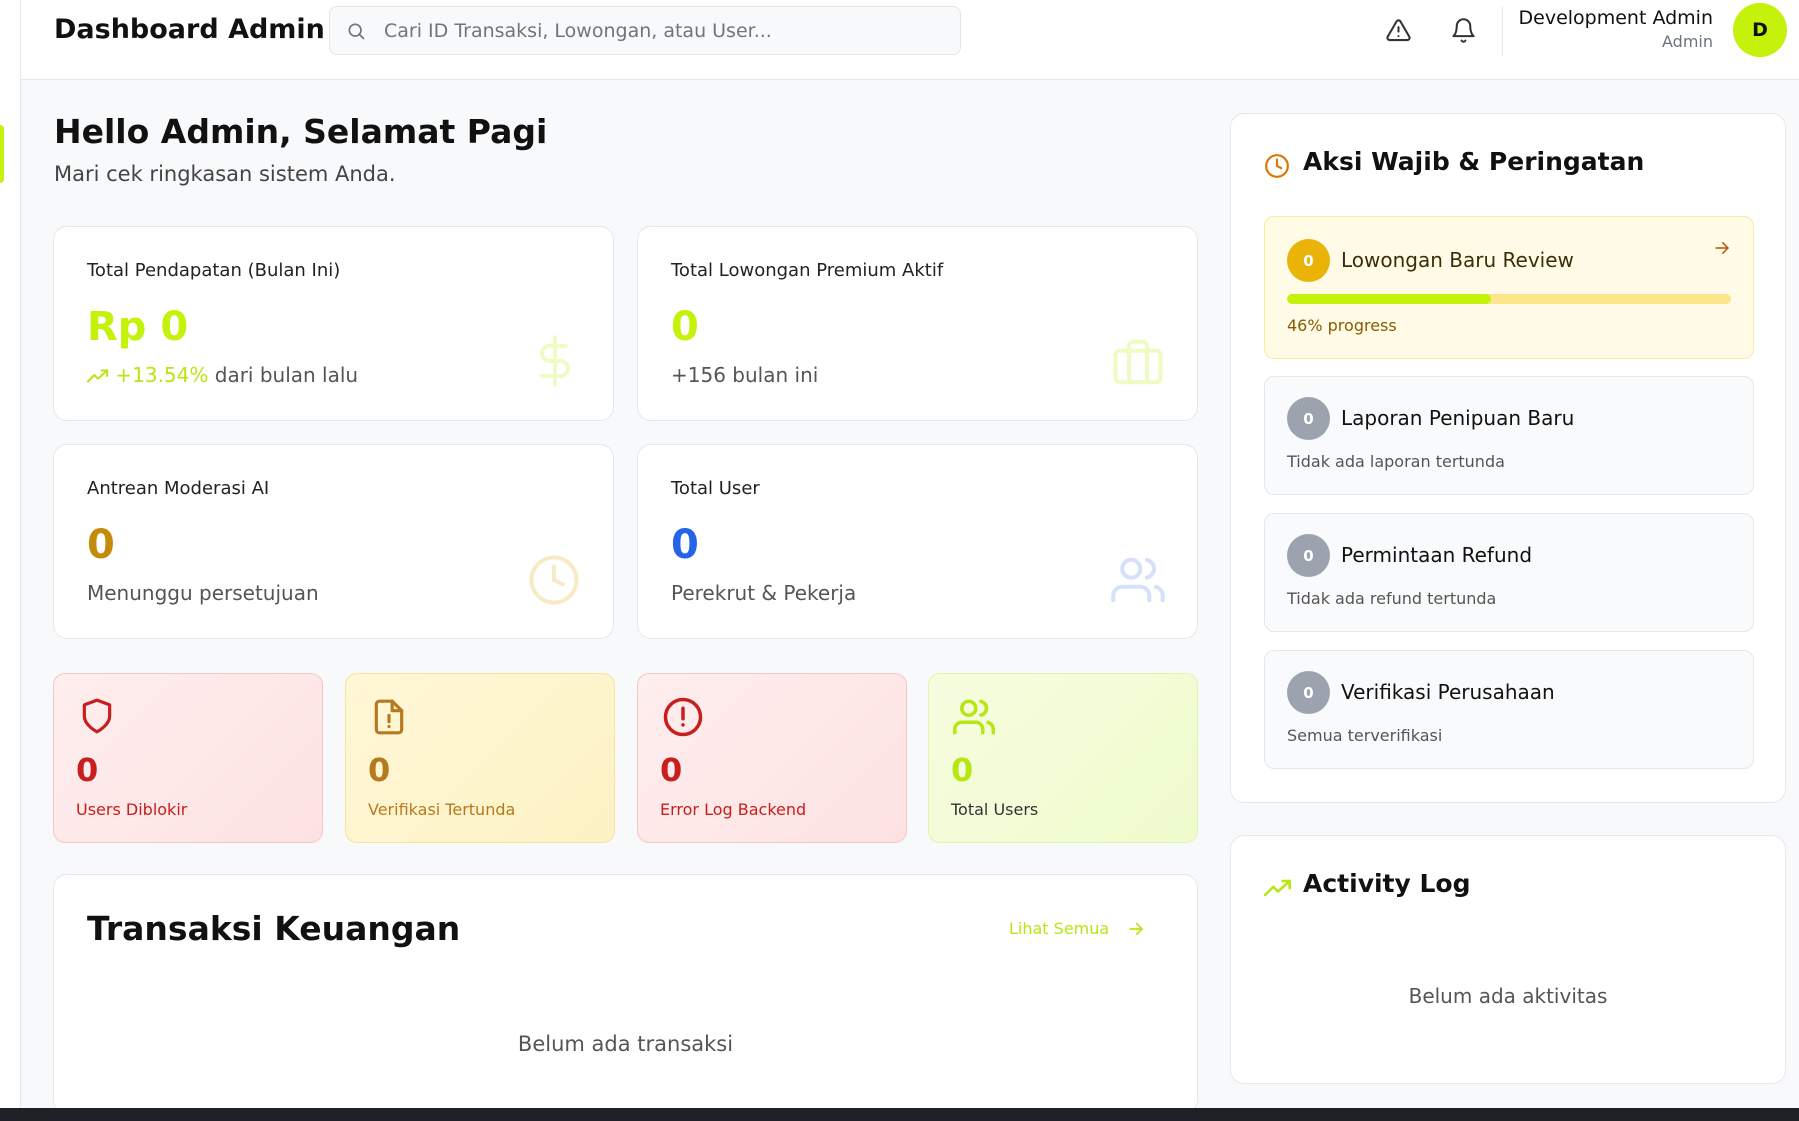  I want to click on stat-sub: +13.54% dari bulan lalu, so click(222, 375).